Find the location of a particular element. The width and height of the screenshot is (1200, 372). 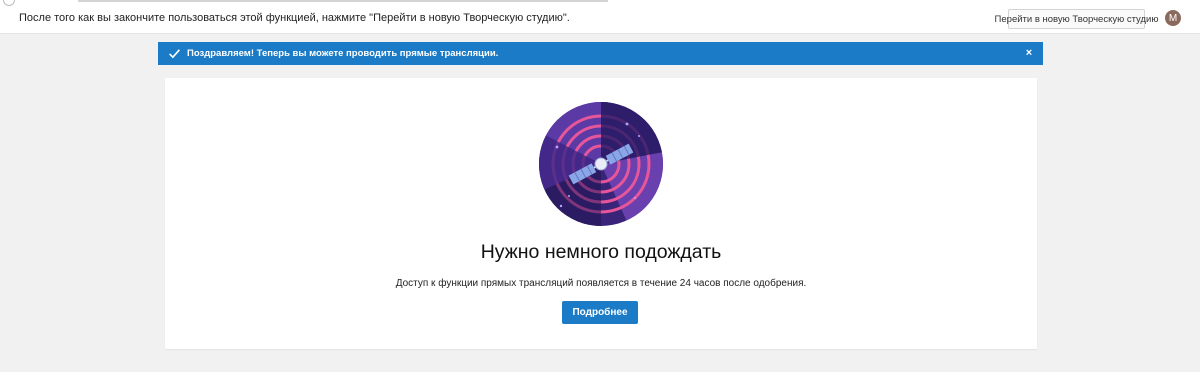

satellite-illustration is located at coordinates (601, 164).